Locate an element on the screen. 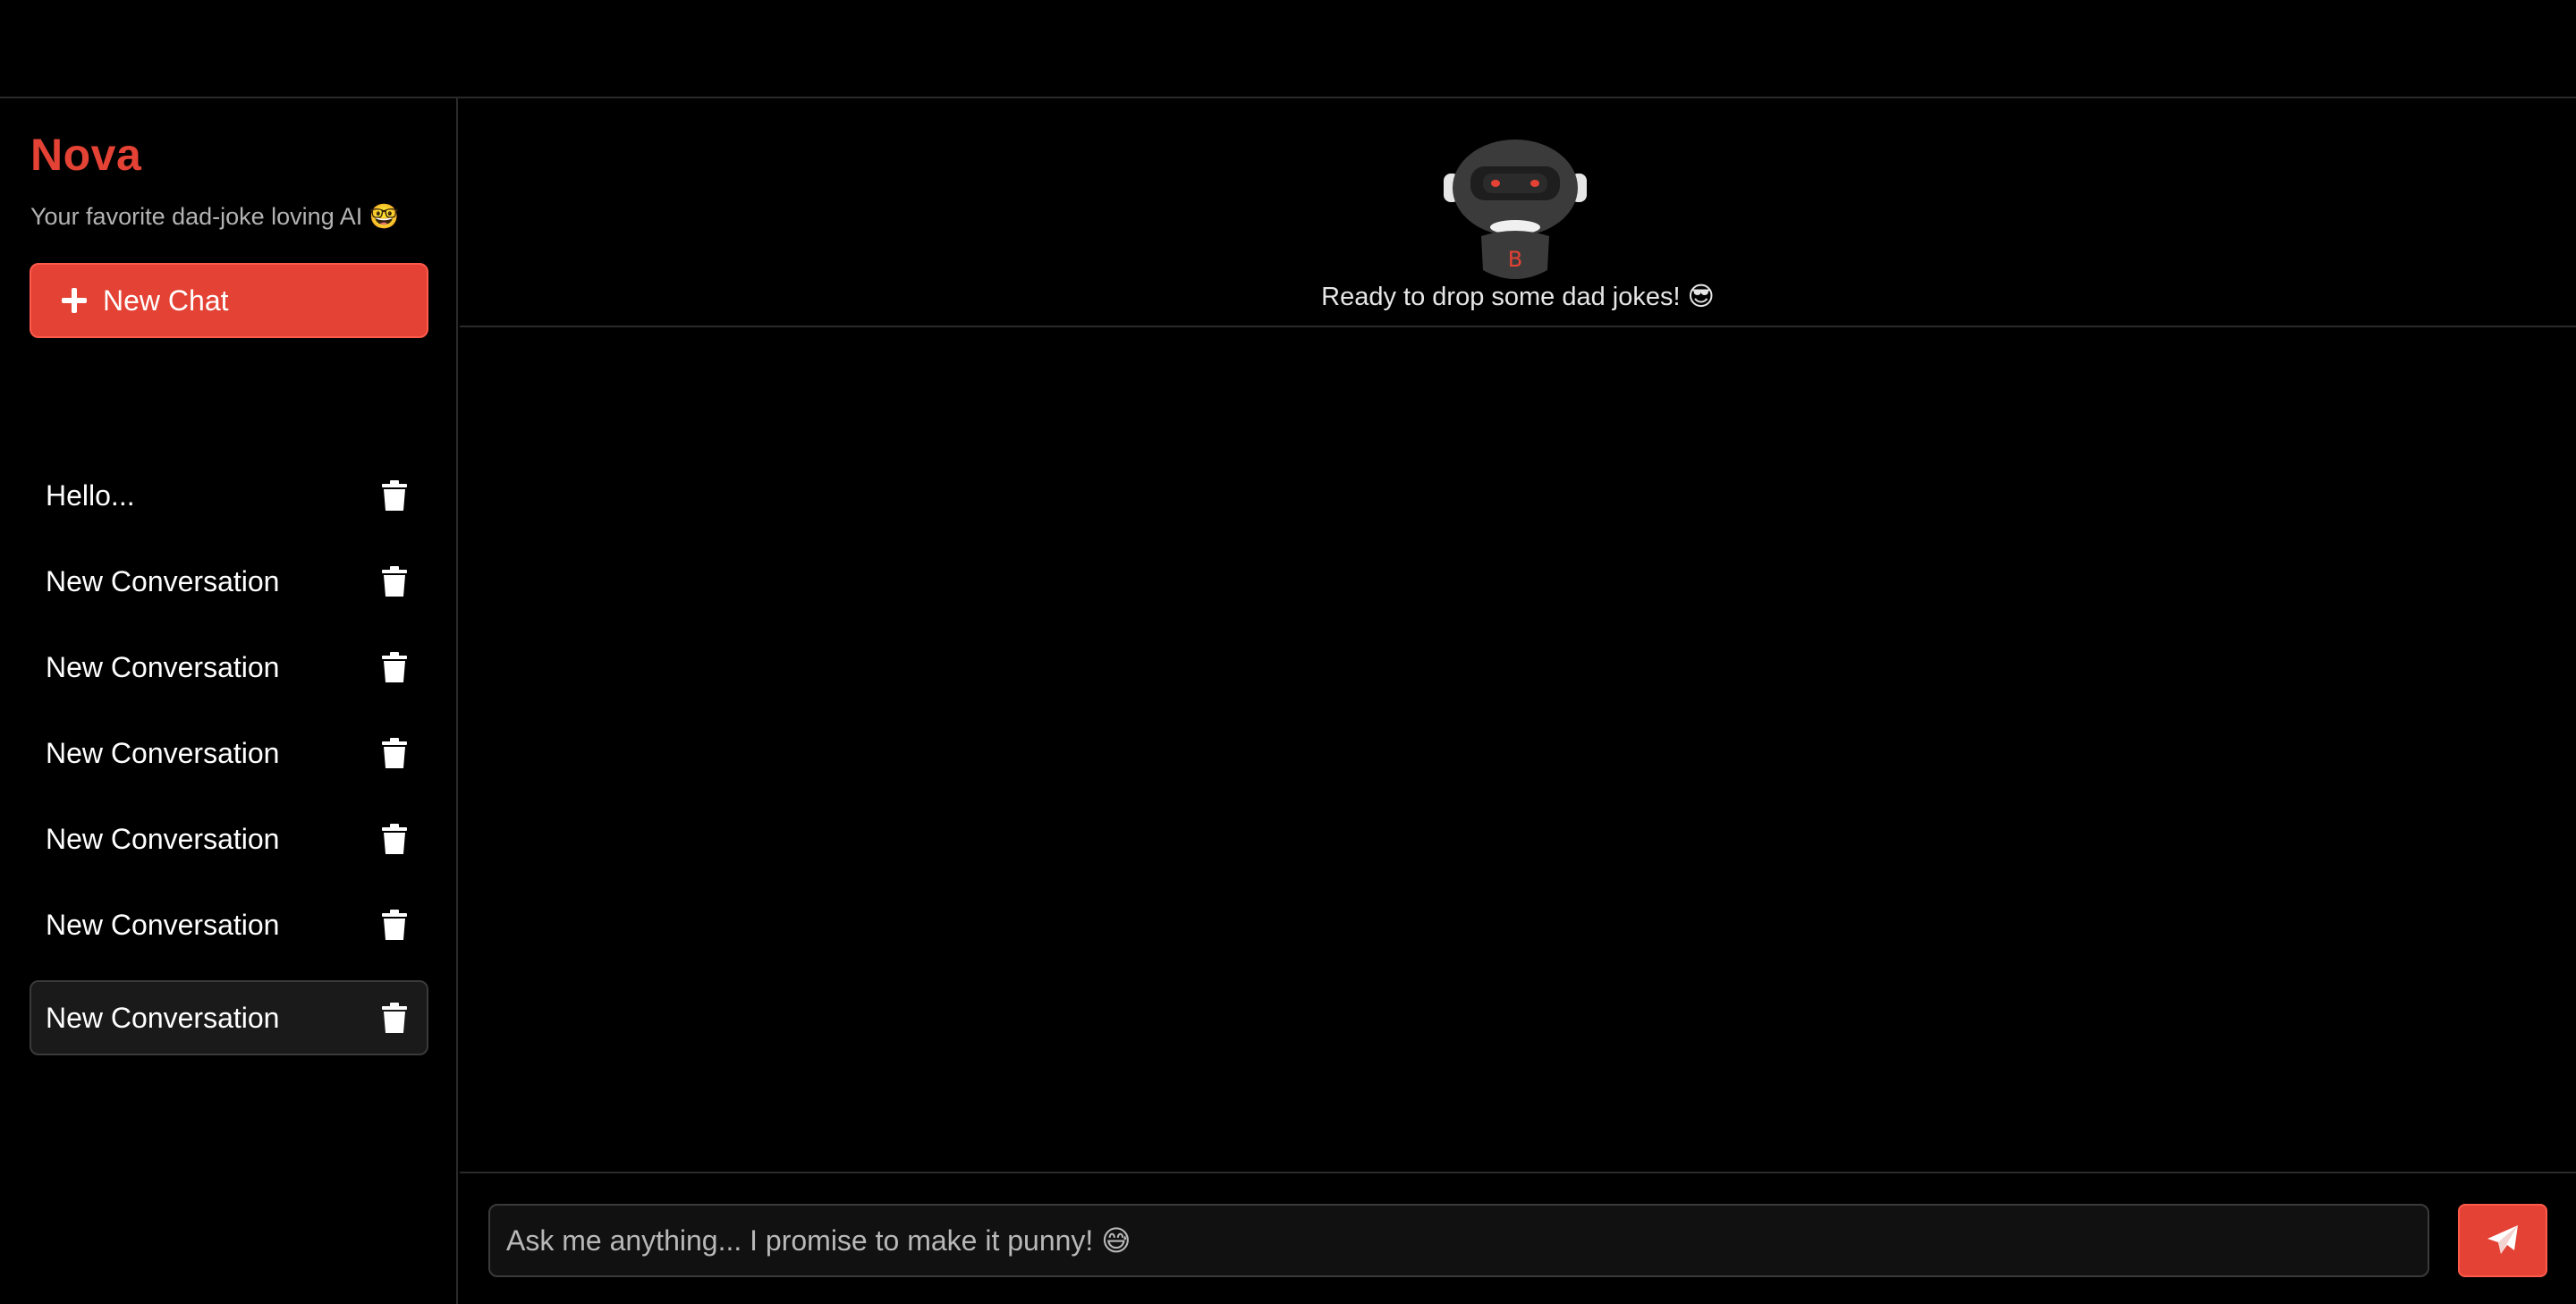 The height and width of the screenshot is (1304, 2576). conversation-item-active: New Conversation is located at coordinates (229, 1018).